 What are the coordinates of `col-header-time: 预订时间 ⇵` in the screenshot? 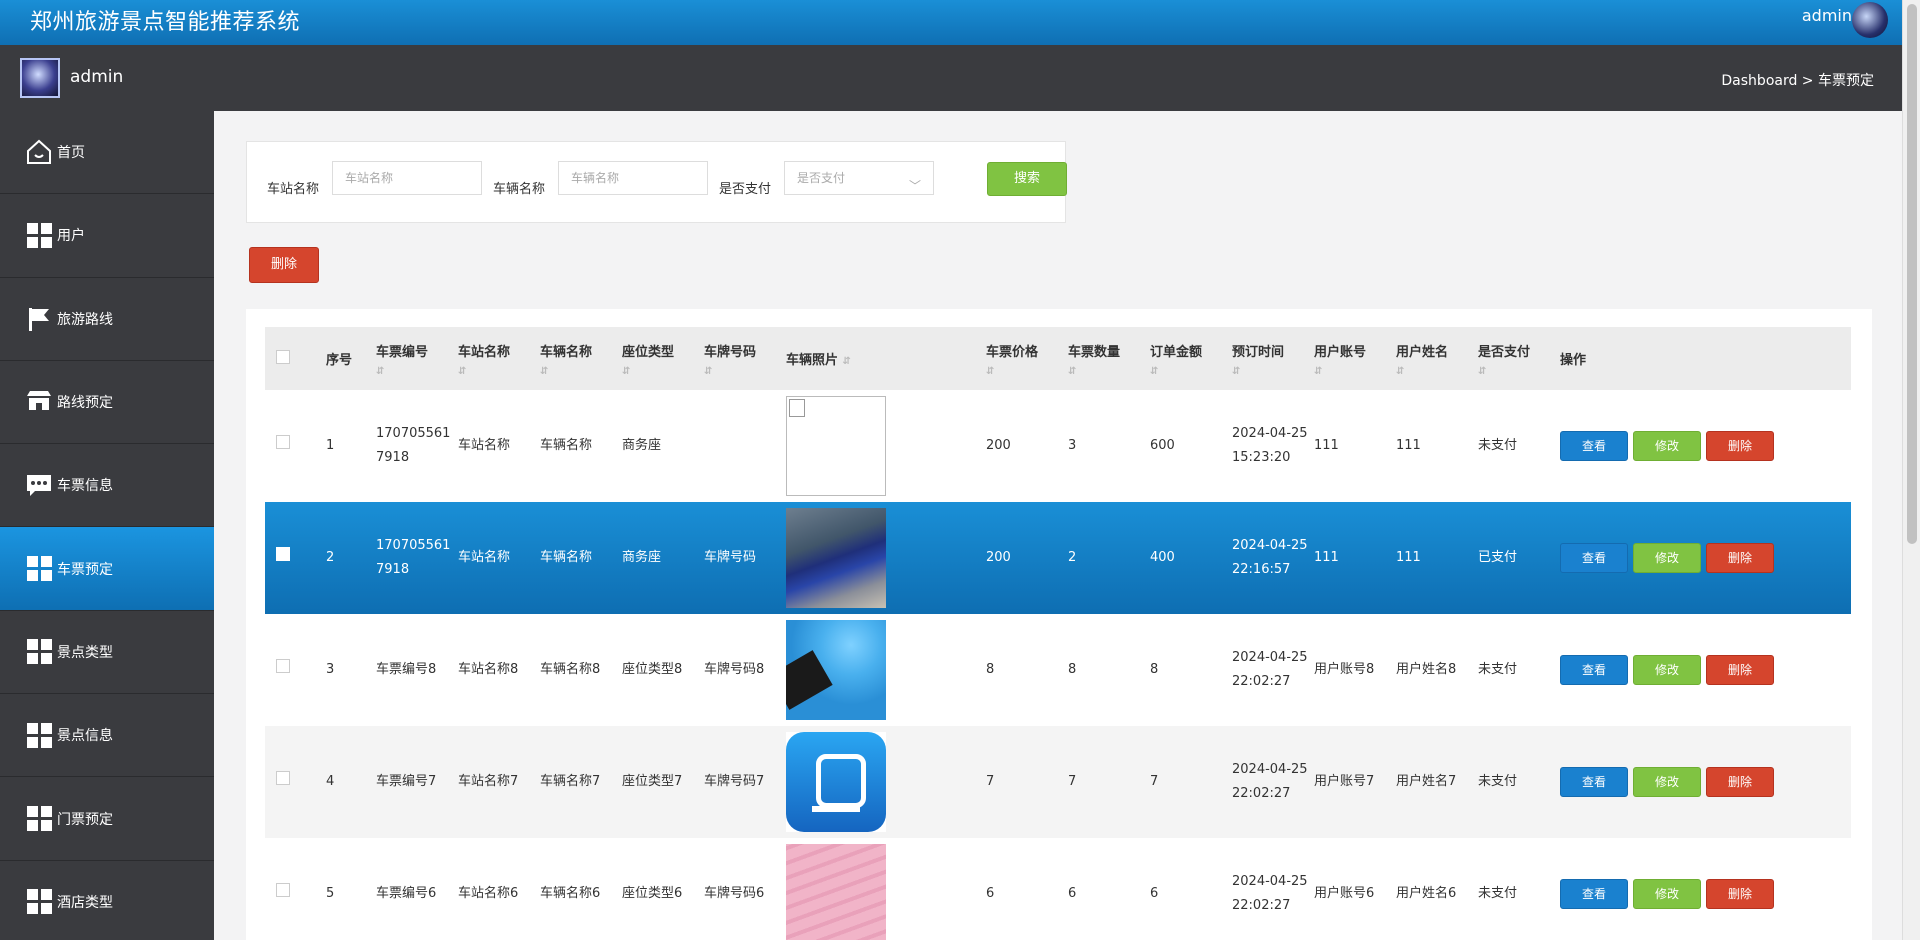 It's located at (1267, 358).